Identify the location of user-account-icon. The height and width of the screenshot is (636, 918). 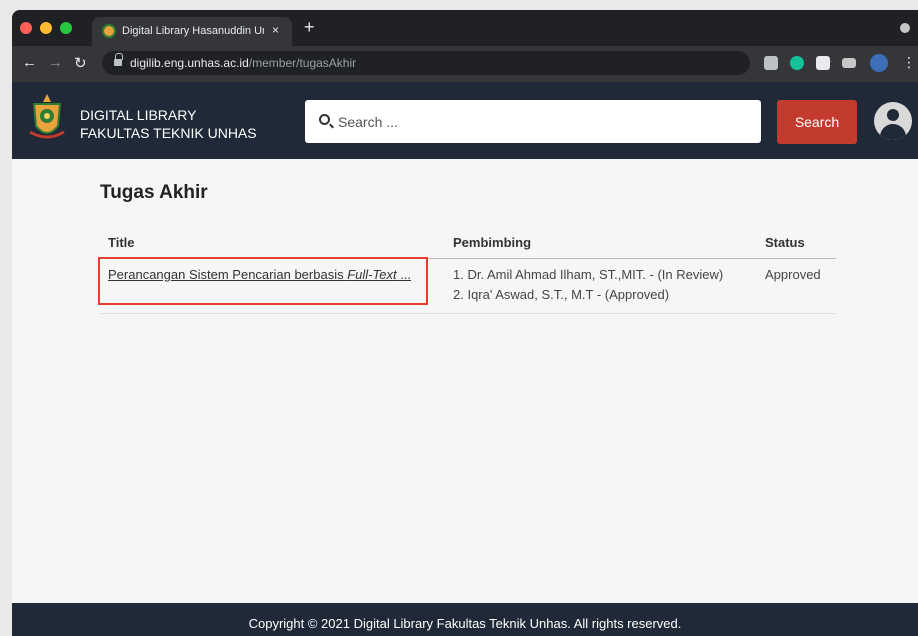
(893, 121).